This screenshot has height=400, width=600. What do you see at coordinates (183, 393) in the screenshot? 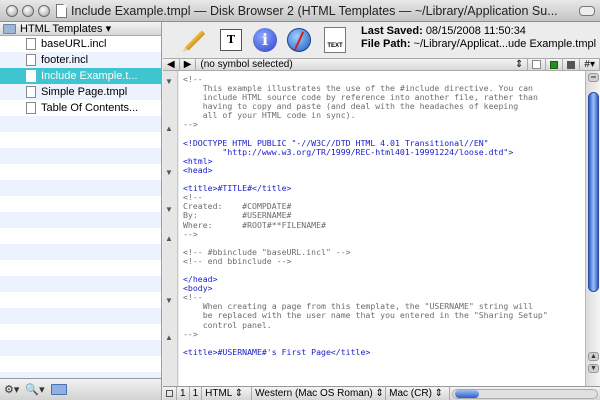
I see `line-number: 1` at bounding box center [183, 393].